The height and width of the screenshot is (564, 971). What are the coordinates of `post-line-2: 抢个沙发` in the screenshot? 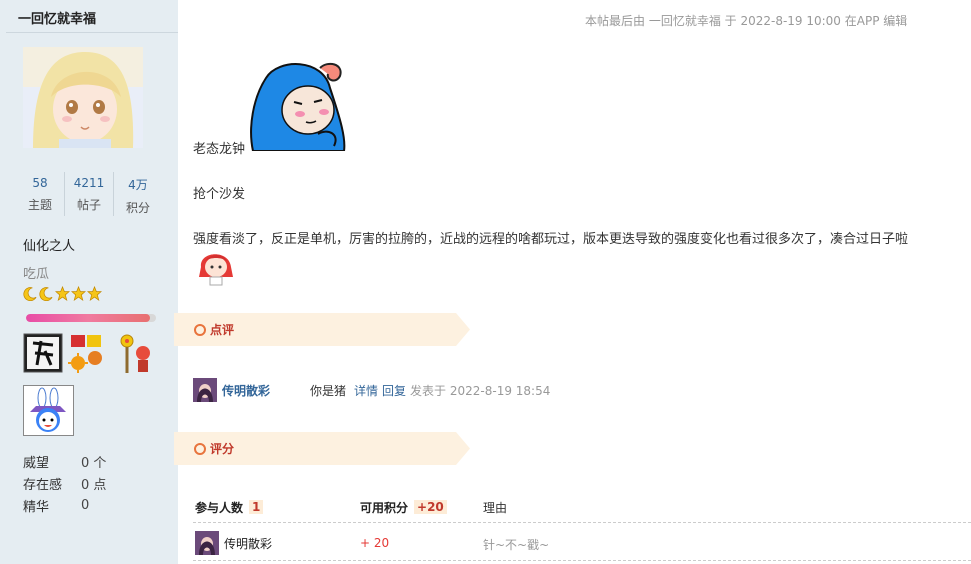 It's located at (219, 194).